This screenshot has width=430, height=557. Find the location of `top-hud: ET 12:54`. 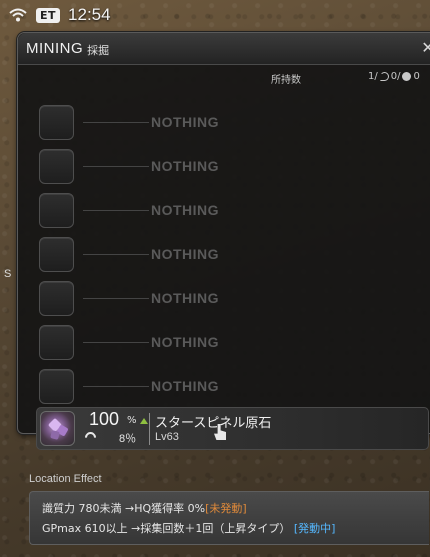

top-hud: ET 12:54 is located at coordinates (59, 15).